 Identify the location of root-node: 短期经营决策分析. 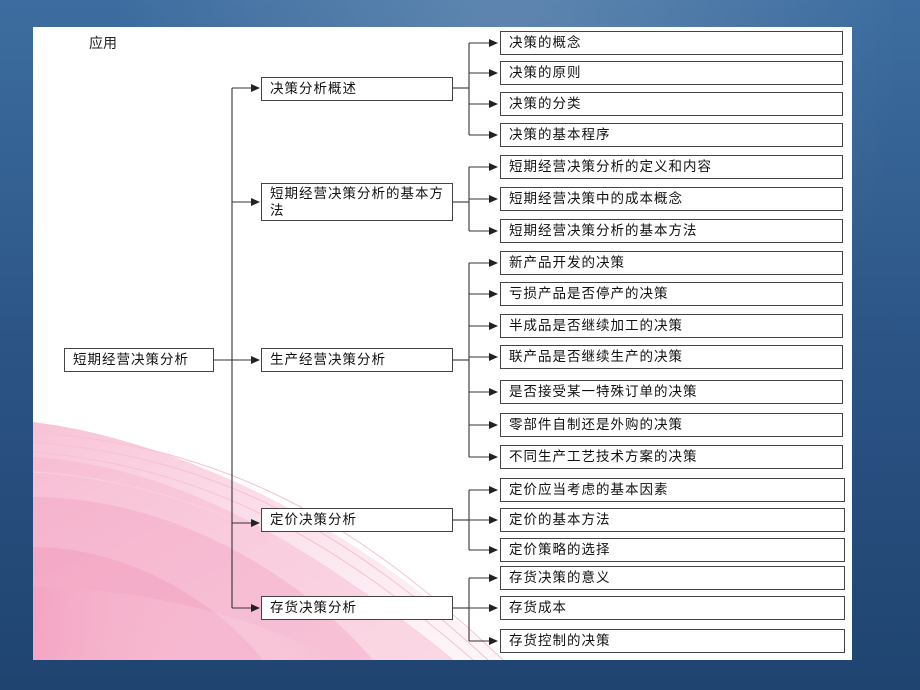
(139, 360).